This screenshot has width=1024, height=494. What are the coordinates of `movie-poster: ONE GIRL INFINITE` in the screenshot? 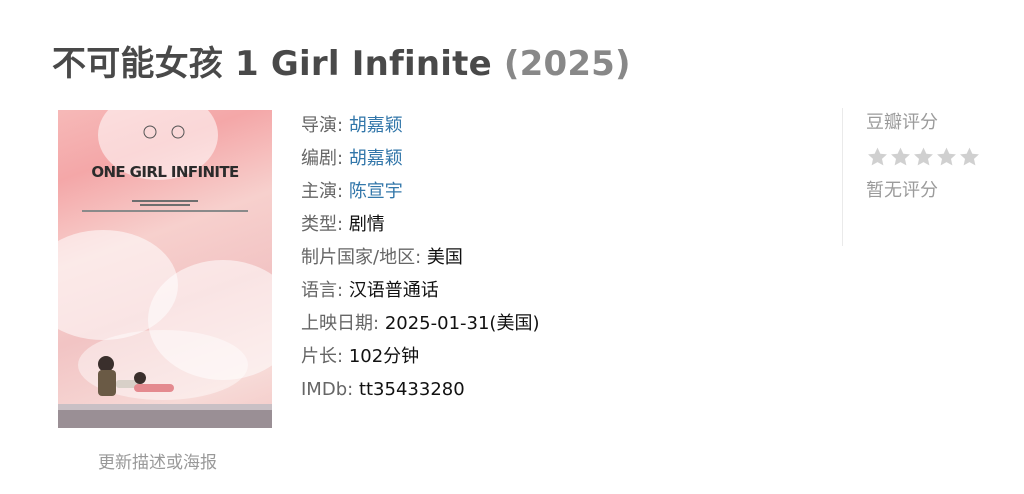 It's located at (165, 269).